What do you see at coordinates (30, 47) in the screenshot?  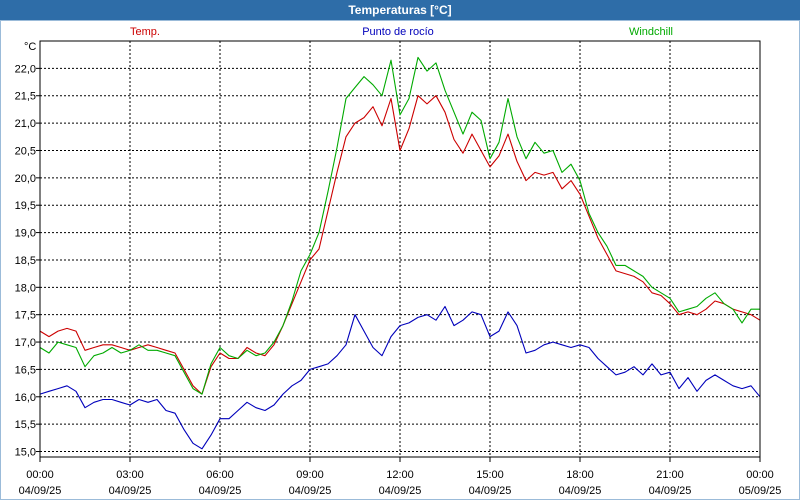 I see `unit-label: °C` at bounding box center [30, 47].